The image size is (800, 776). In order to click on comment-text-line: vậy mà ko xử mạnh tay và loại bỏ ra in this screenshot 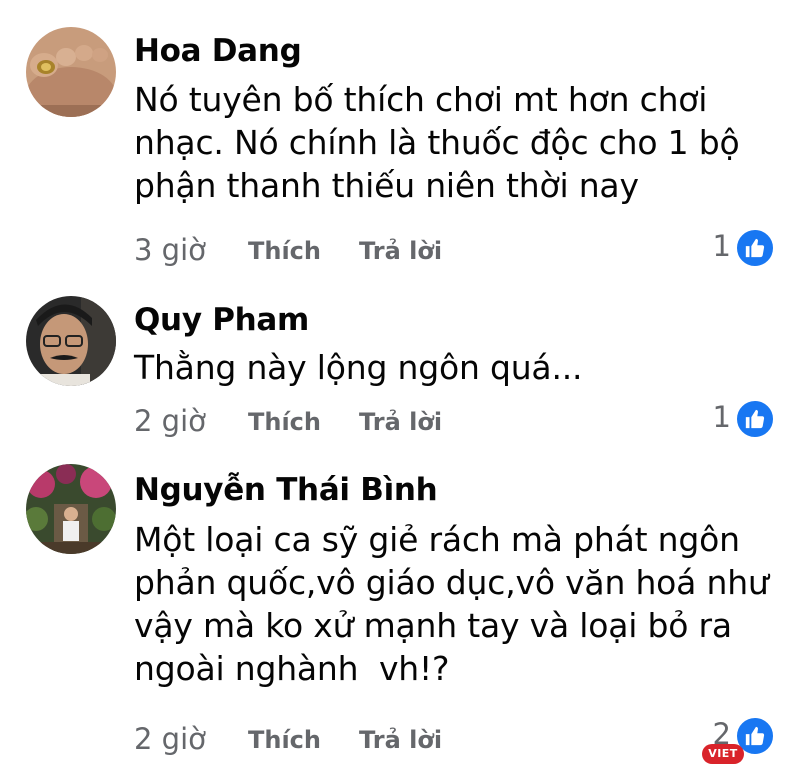, I will do `click(433, 625)`.